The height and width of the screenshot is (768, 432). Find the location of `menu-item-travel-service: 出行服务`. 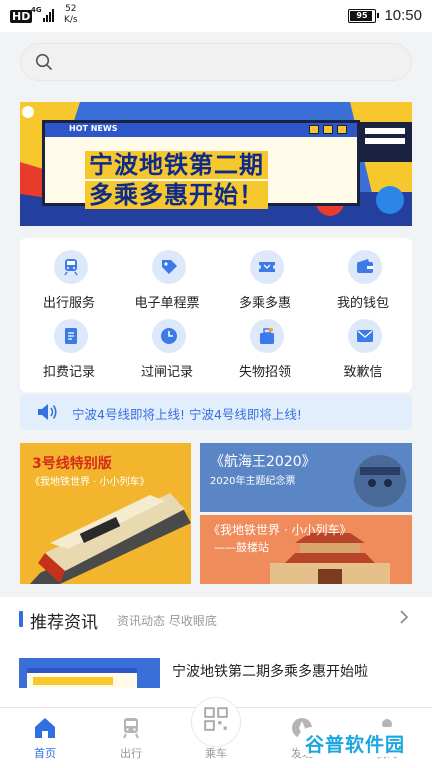

menu-item-travel-service: 出行服务 is located at coordinates (69, 283).